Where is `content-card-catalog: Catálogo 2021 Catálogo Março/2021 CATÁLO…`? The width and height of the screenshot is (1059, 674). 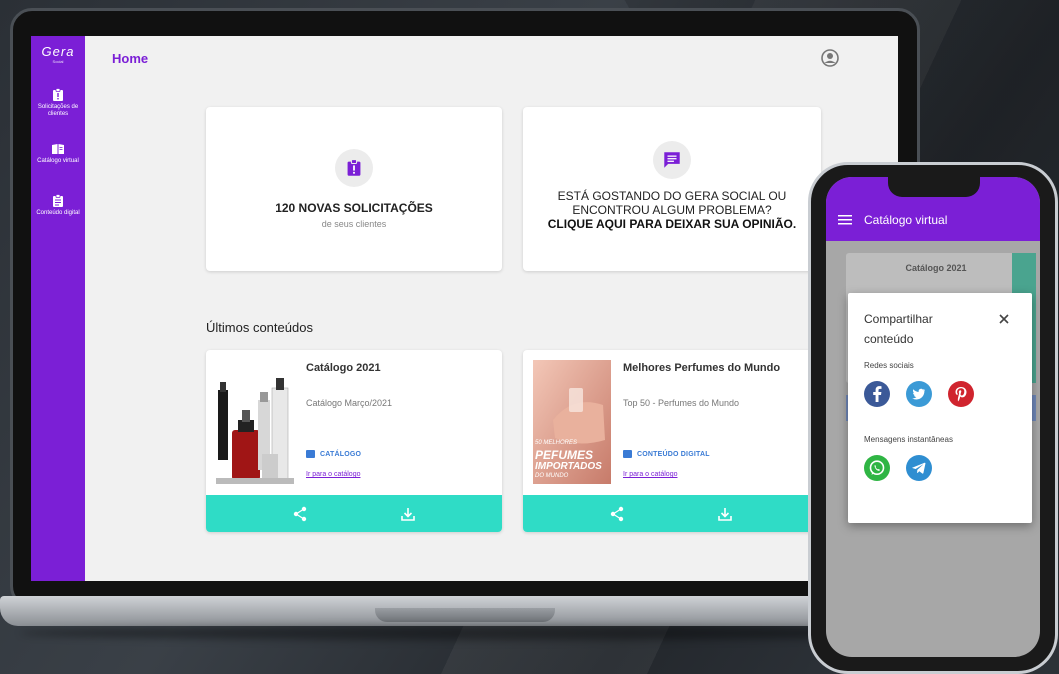 content-card-catalog: Catálogo 2021 Catálogo Março/2021 CATÁLO… is located at coordinates (354, 441).